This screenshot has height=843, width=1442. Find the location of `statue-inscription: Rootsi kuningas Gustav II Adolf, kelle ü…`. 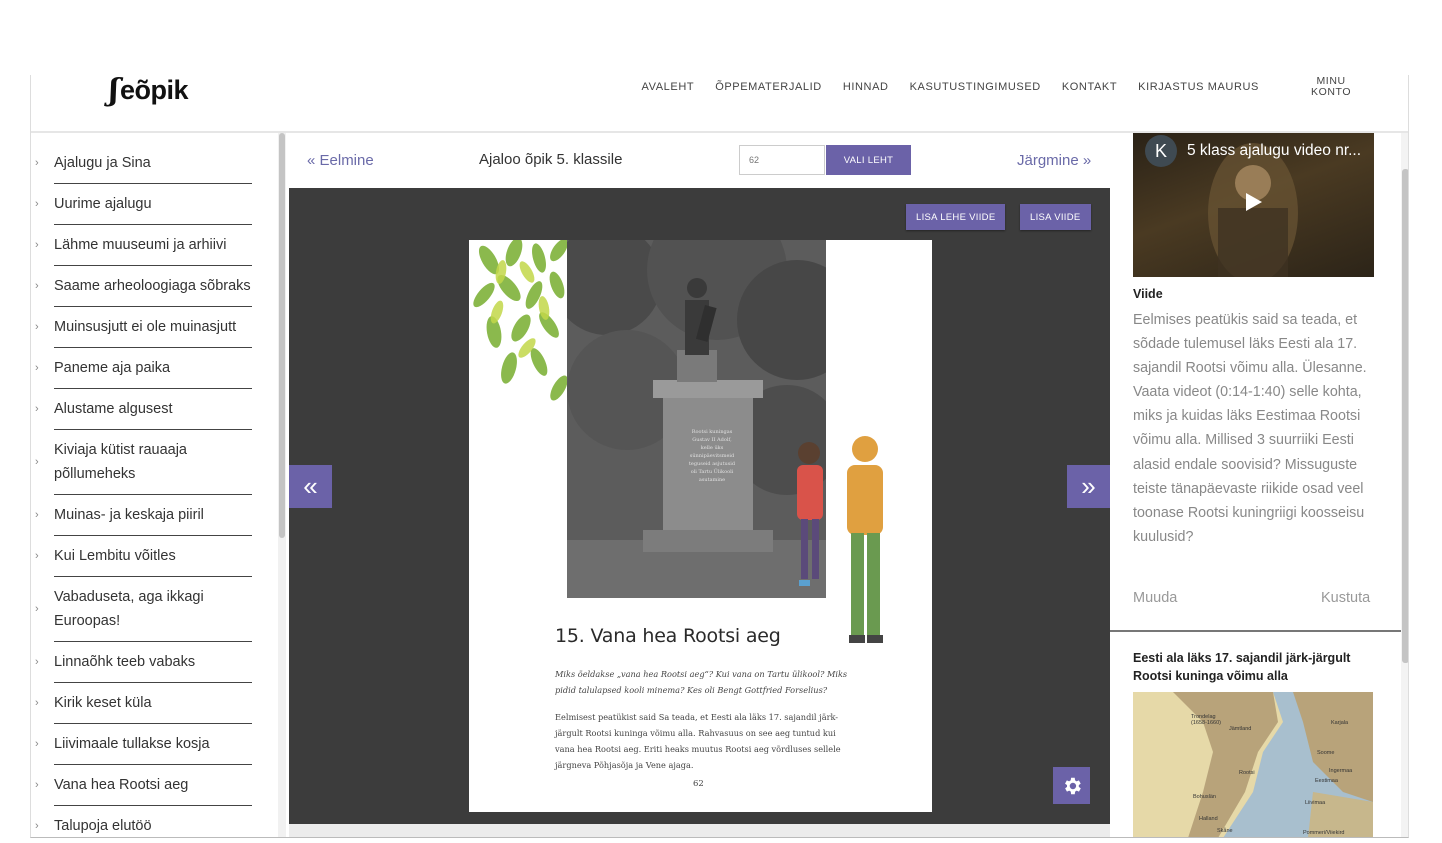

statue-inscription: Rootsi kuningas Gustav II Adolf, kelle ü… is located at coordinates (712, 456).